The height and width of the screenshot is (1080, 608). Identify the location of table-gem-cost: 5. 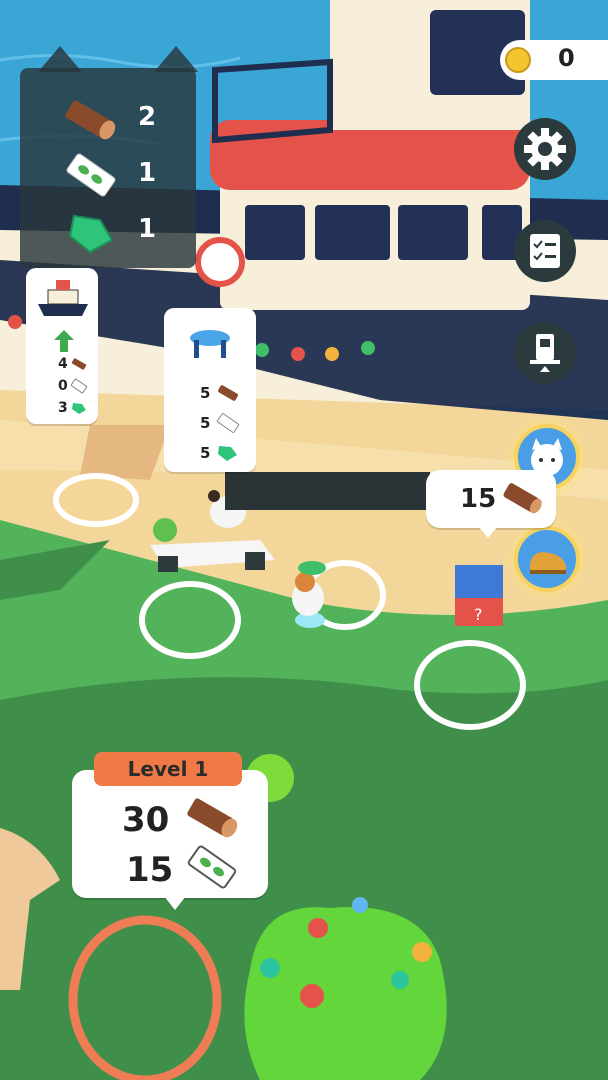
(205, 453).